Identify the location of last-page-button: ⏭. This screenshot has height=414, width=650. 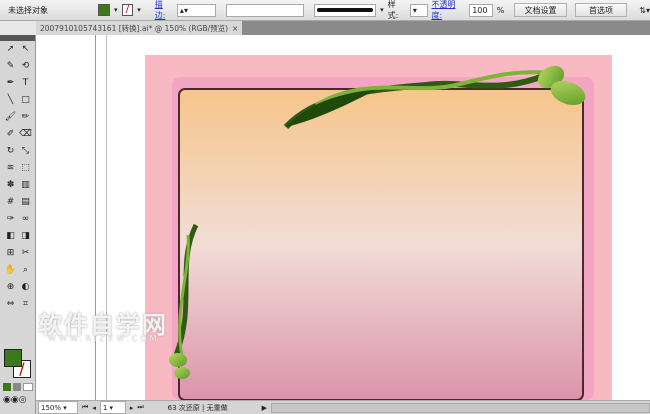
(140, 407).